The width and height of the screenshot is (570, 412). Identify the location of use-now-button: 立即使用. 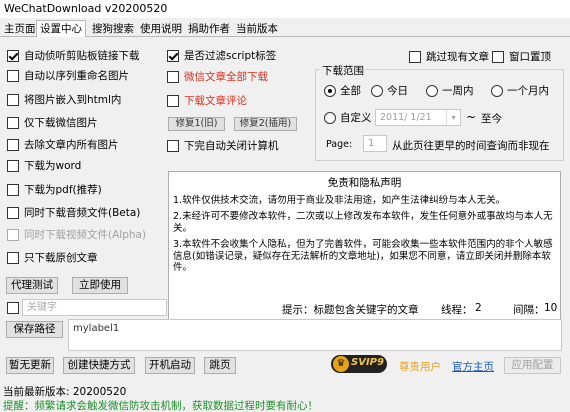
(100, 285).